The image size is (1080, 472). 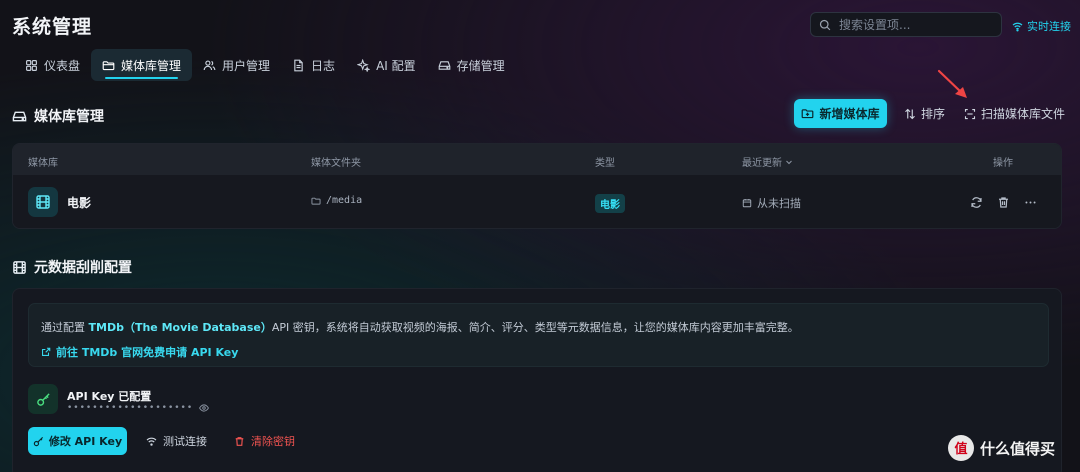 What do you see at coordinates (79, 203) in the screenshot?
I see `library-name: 电影` at bounding box center [79, 203].